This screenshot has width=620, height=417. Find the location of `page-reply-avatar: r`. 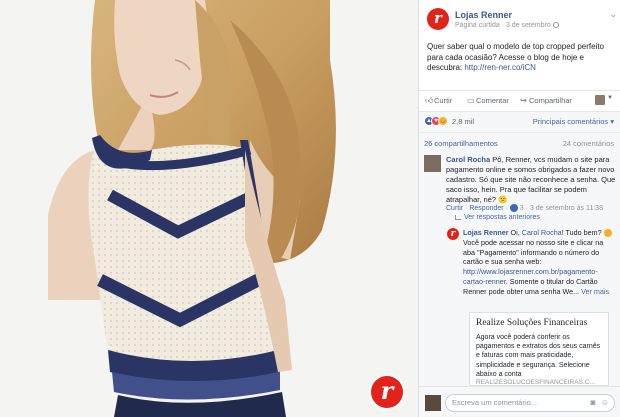

page-reply-avatar: r is located at coordinates (453, 234).